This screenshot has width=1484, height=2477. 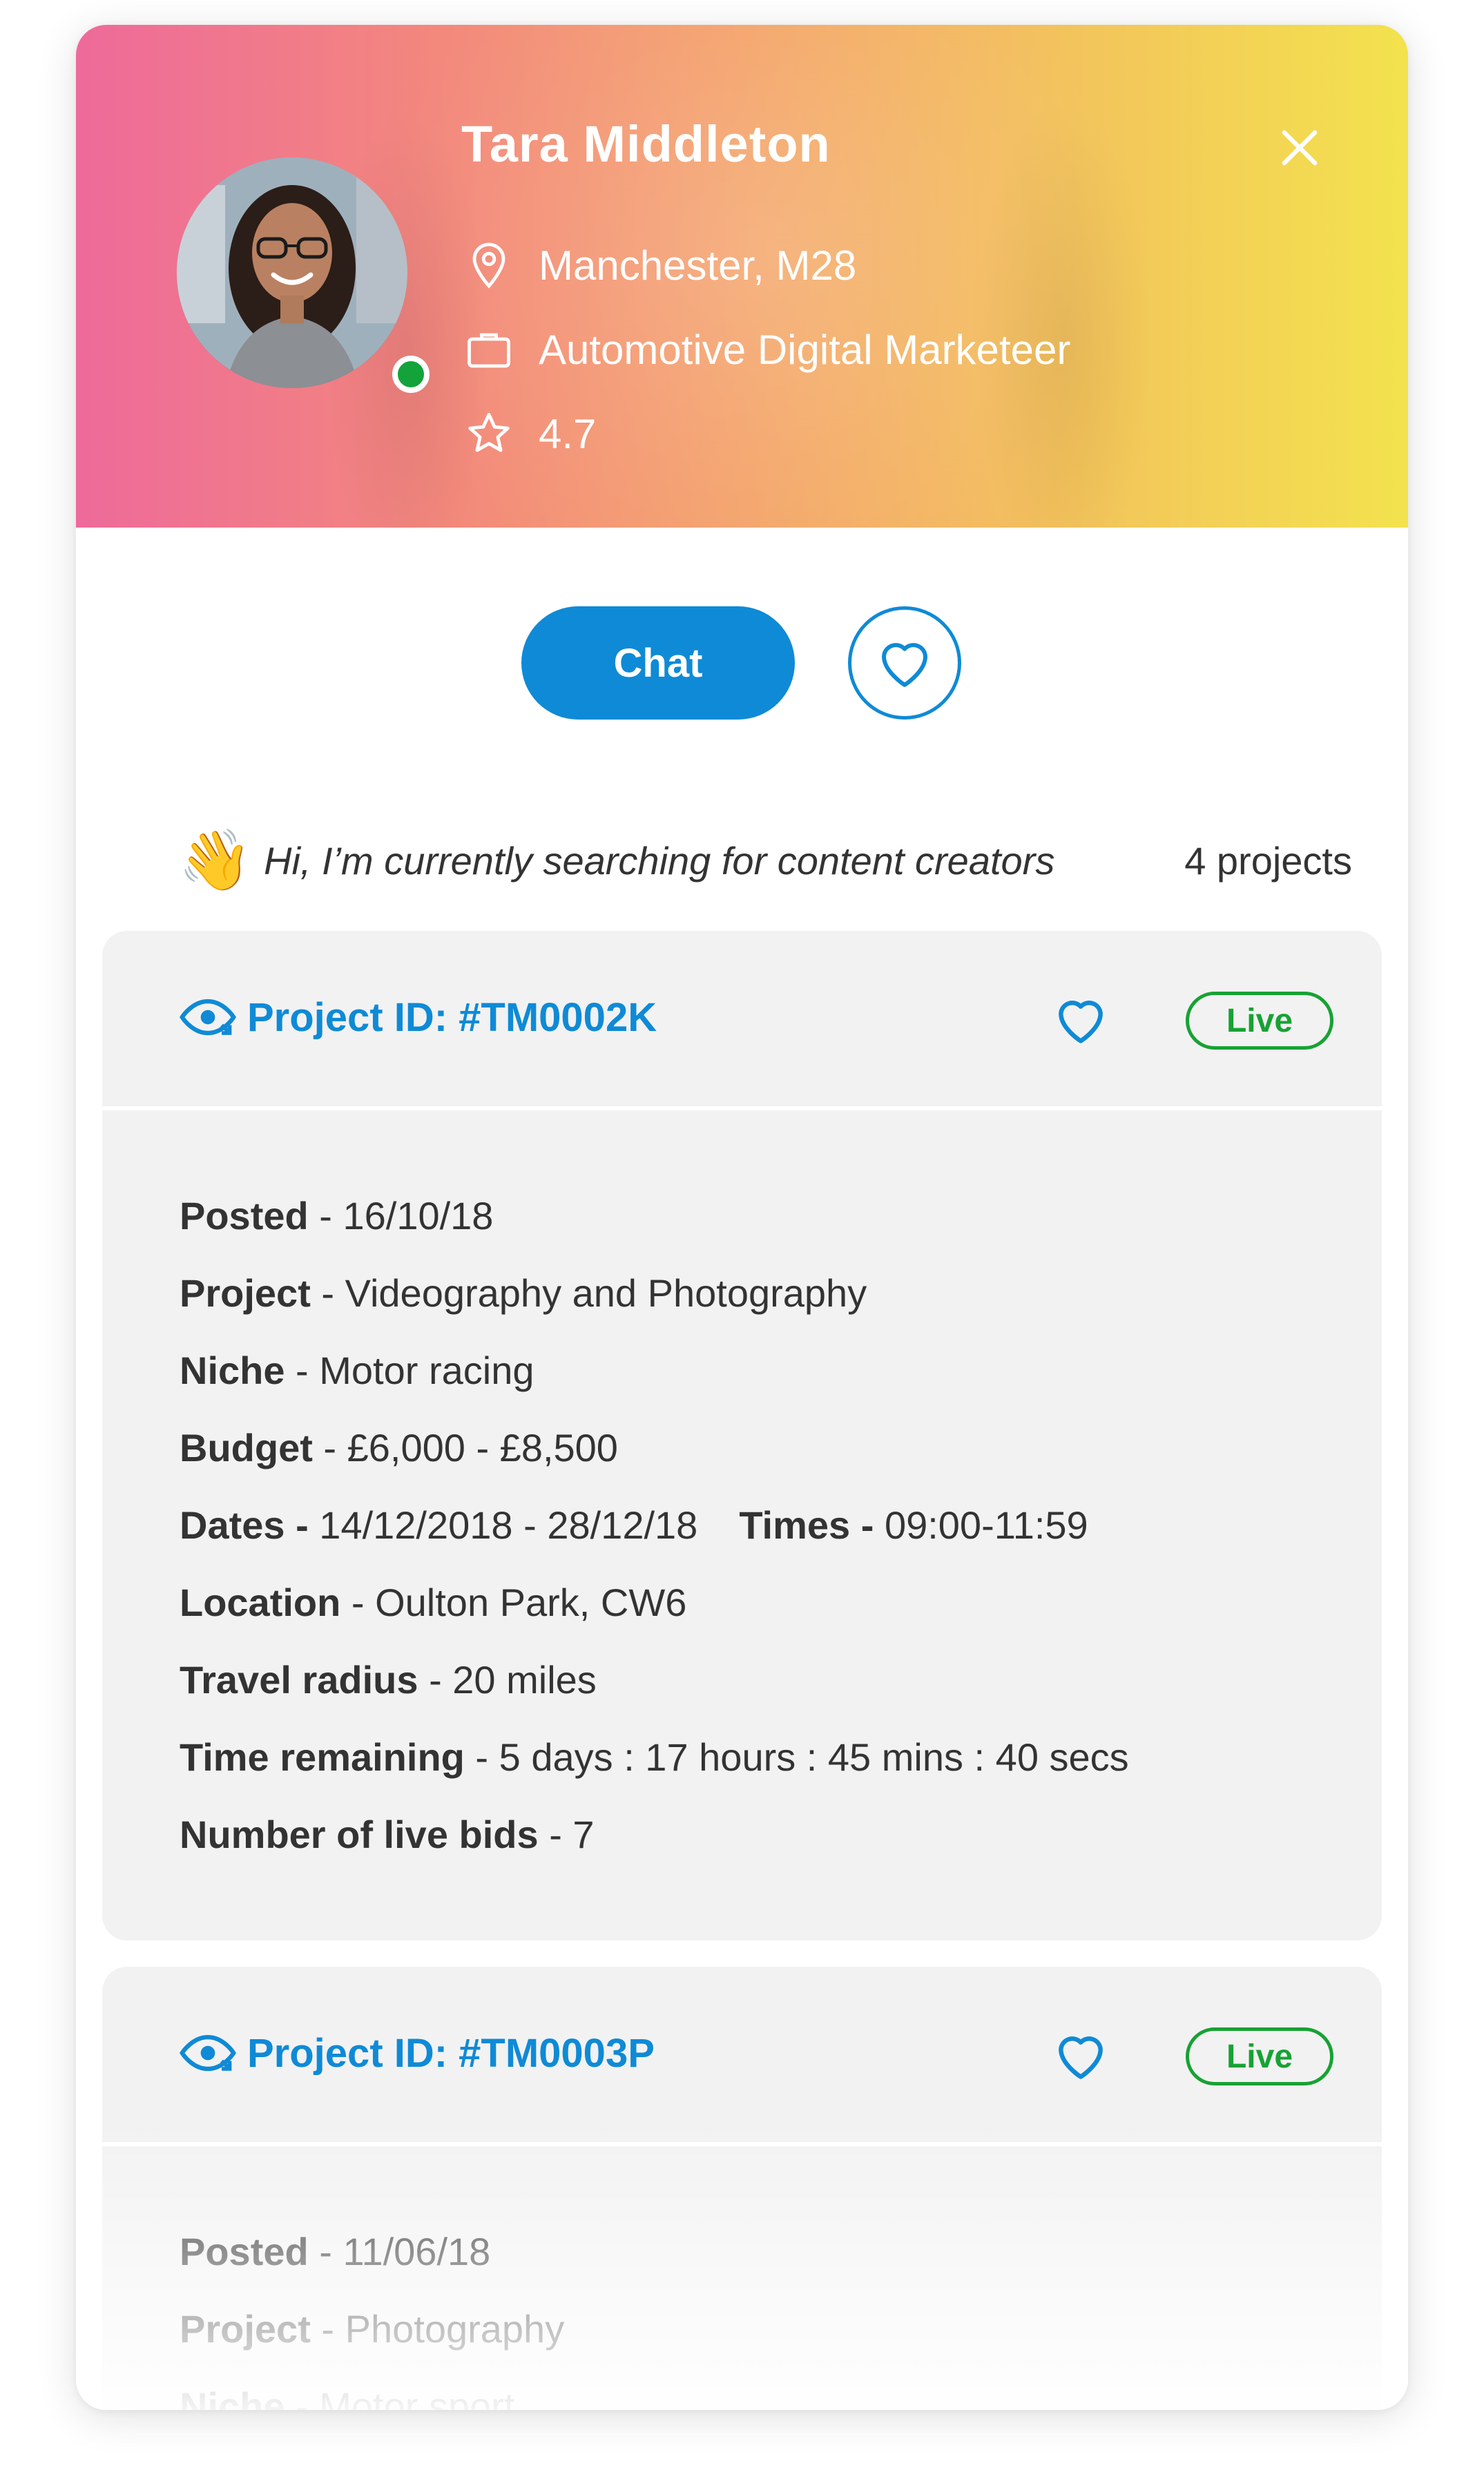 I want to click on detail-value: 14/12/2018 - 28/12/18, so click(x=508, y=1525).